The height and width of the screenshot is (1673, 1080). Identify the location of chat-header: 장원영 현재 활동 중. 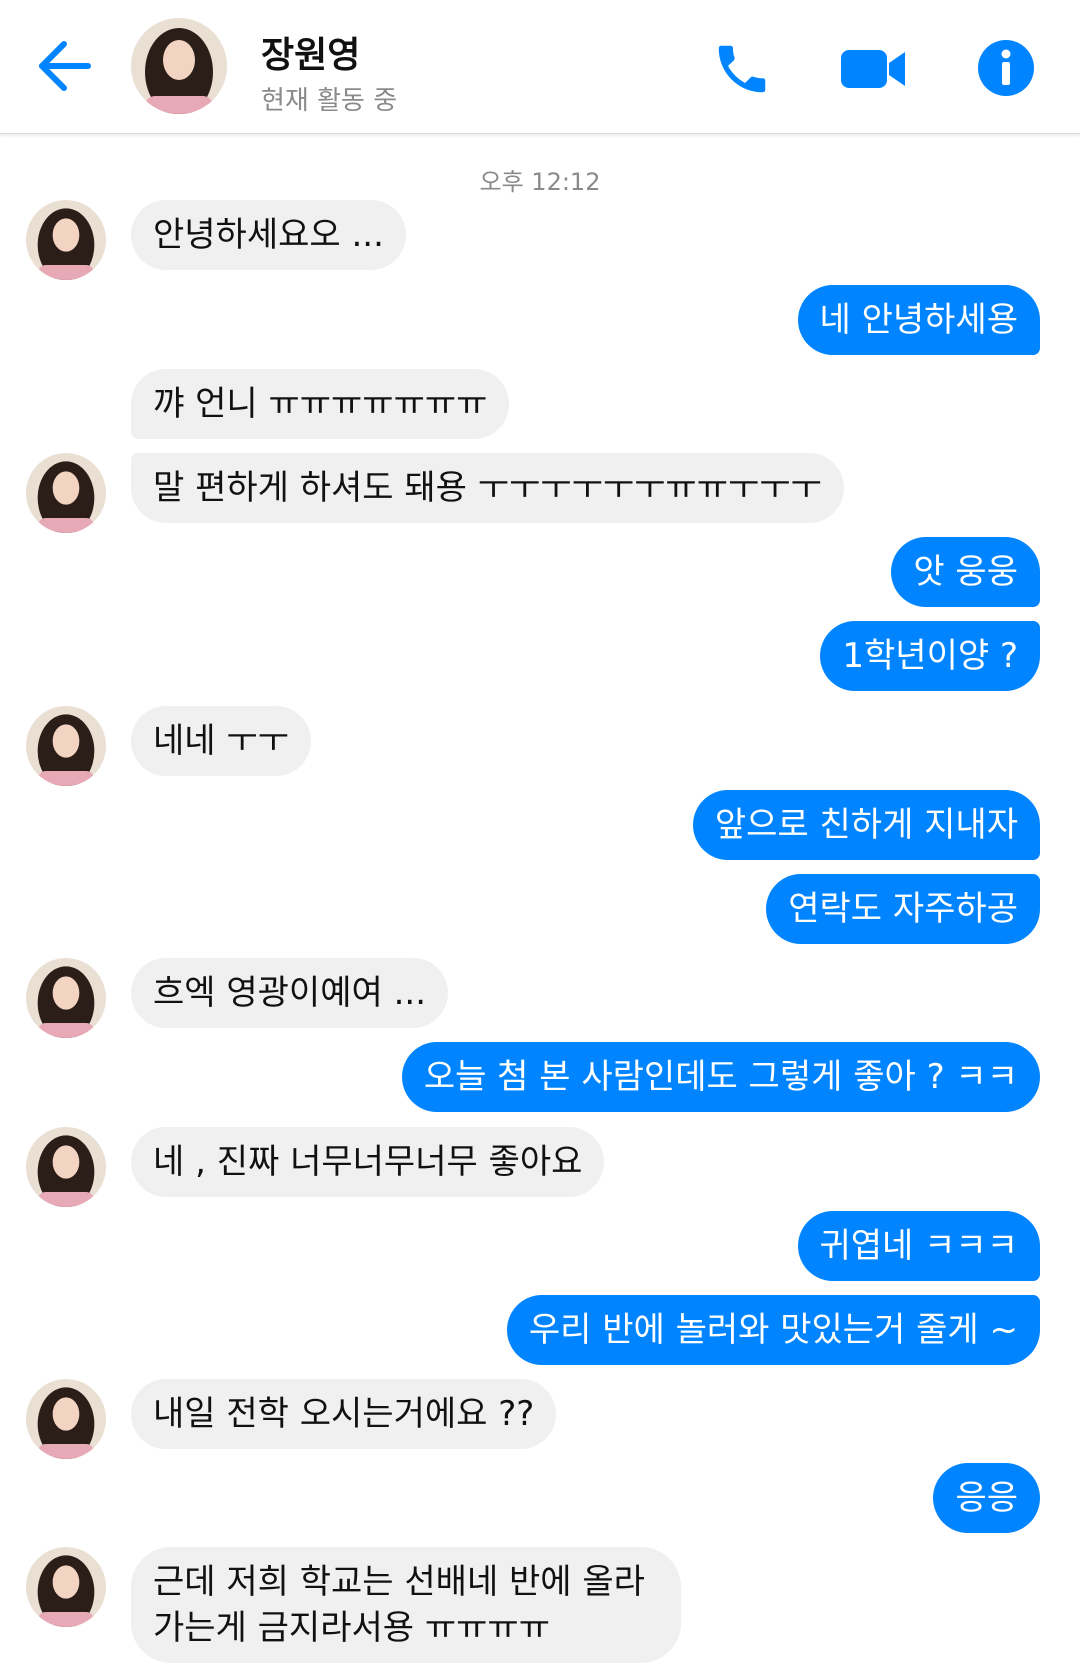
(540, 67).